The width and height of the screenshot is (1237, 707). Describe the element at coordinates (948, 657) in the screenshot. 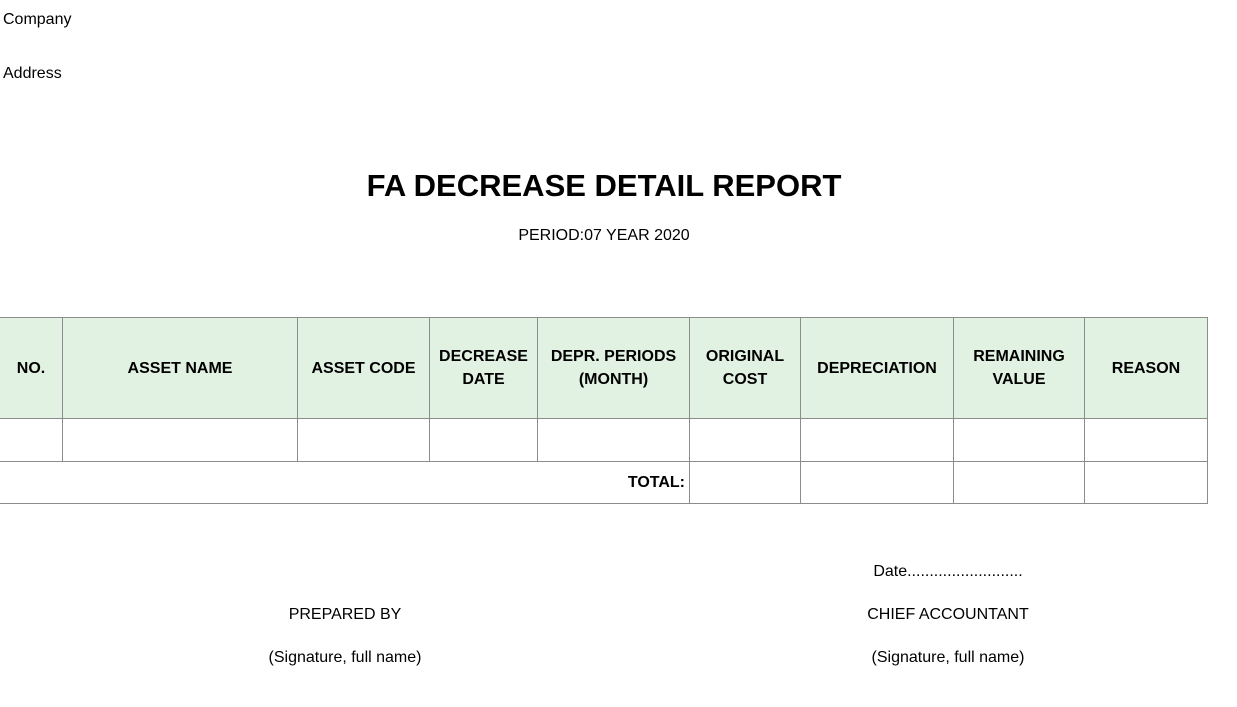

I see `chief-accountant-signature-hint: (Signature, full name)` at that location.